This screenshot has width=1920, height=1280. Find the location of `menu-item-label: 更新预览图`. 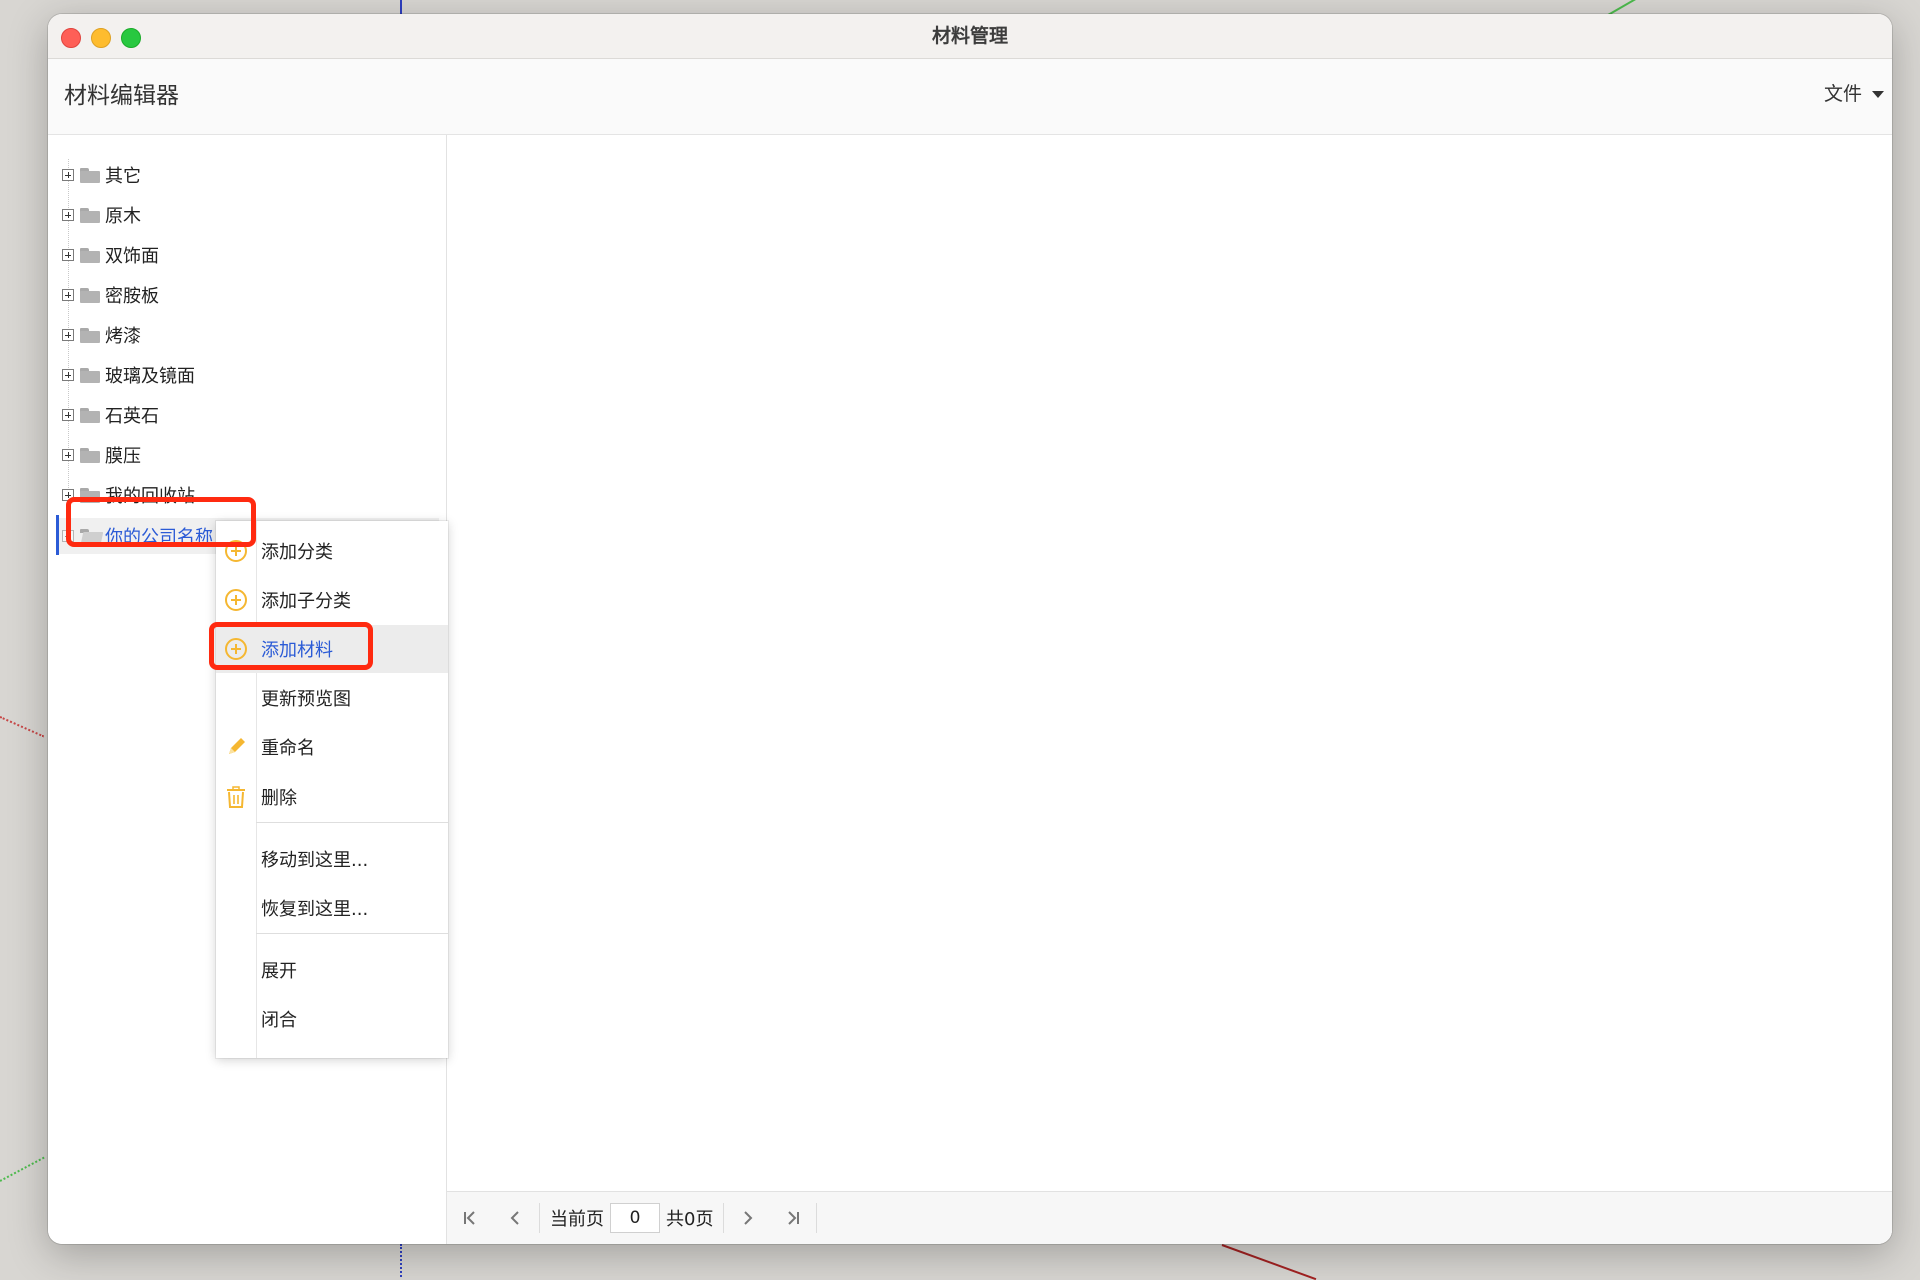

menu-item-label: 更新预览图 is located at coordinates (306, 699).